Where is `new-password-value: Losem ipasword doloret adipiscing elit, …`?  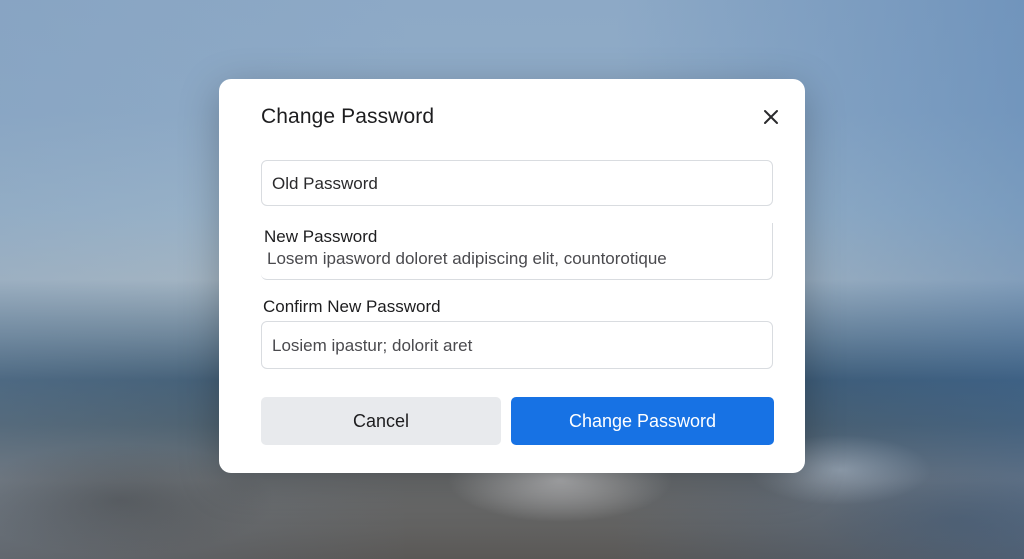 new-password-value: Losem ipasword doloret adipiscing elit, … is located at coordinates (467, 258).